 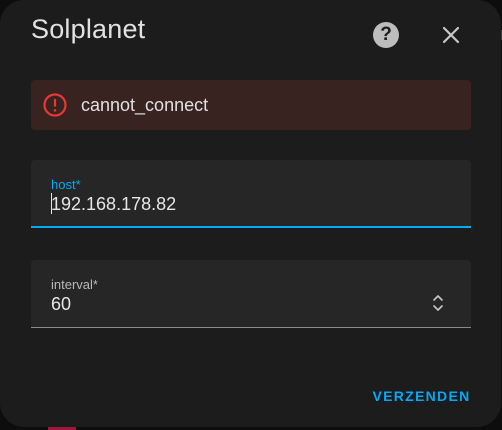 I want to click on submit-button: VERZENDEN, so click(x=421, y=396).